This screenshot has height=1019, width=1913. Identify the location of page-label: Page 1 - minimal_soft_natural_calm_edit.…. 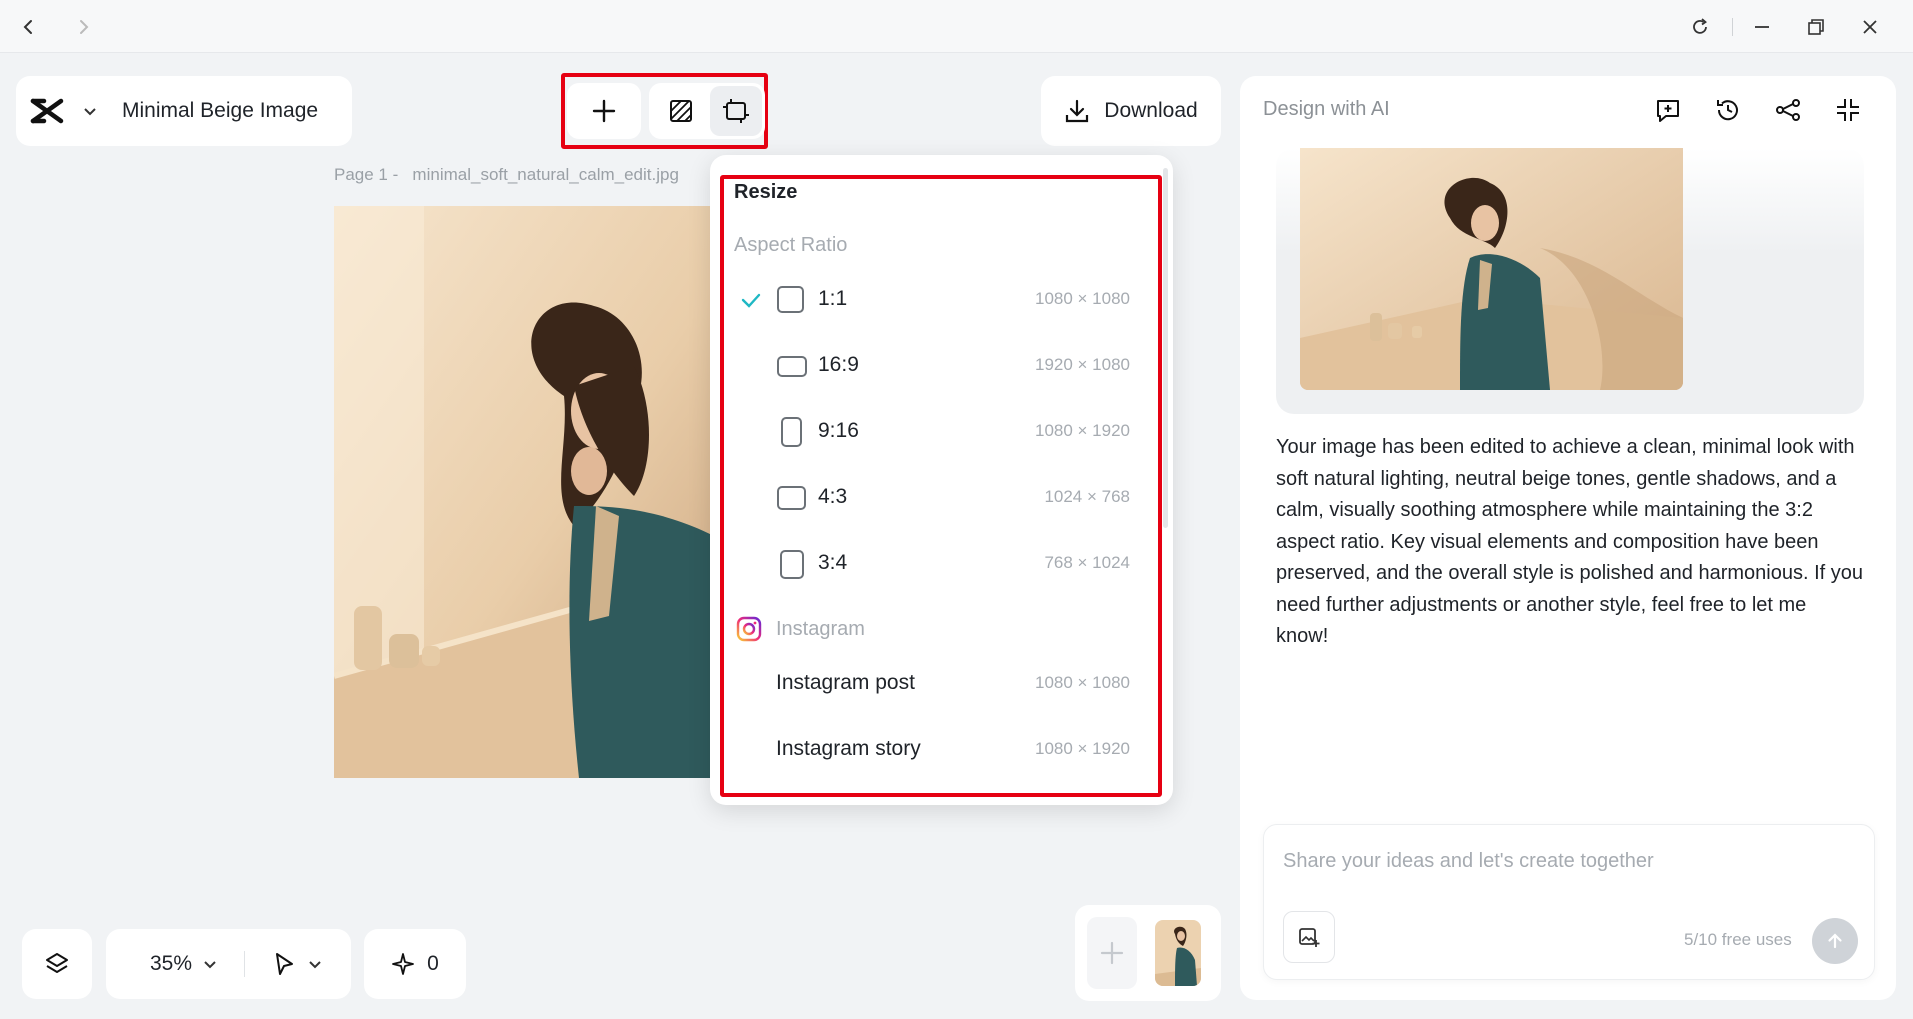
(506, 174).